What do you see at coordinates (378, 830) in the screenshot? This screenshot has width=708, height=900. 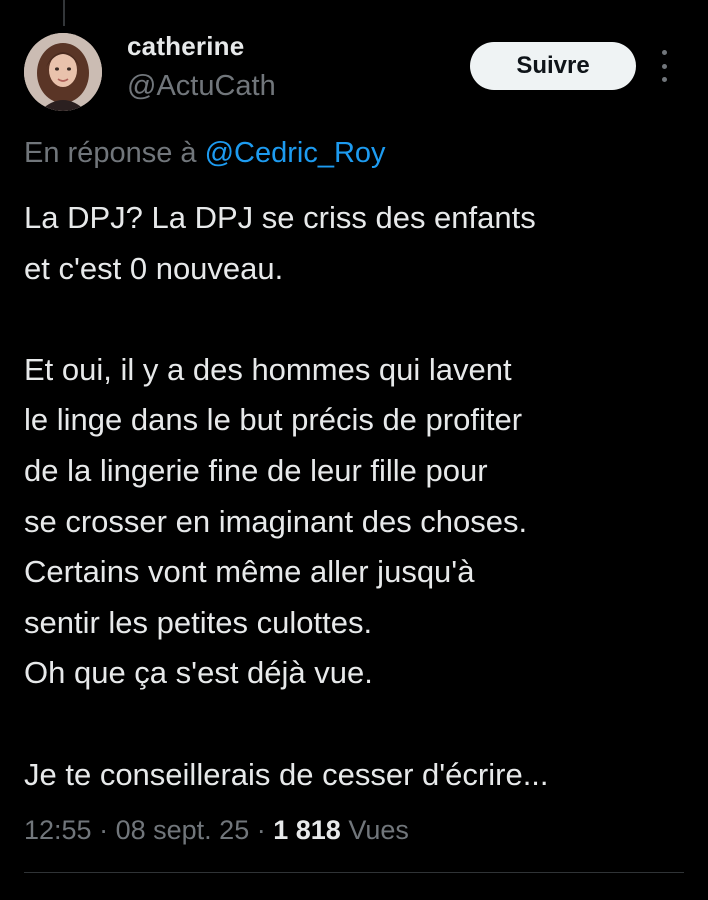 I see `views-label: Vues` at bounding box center [378, 830].